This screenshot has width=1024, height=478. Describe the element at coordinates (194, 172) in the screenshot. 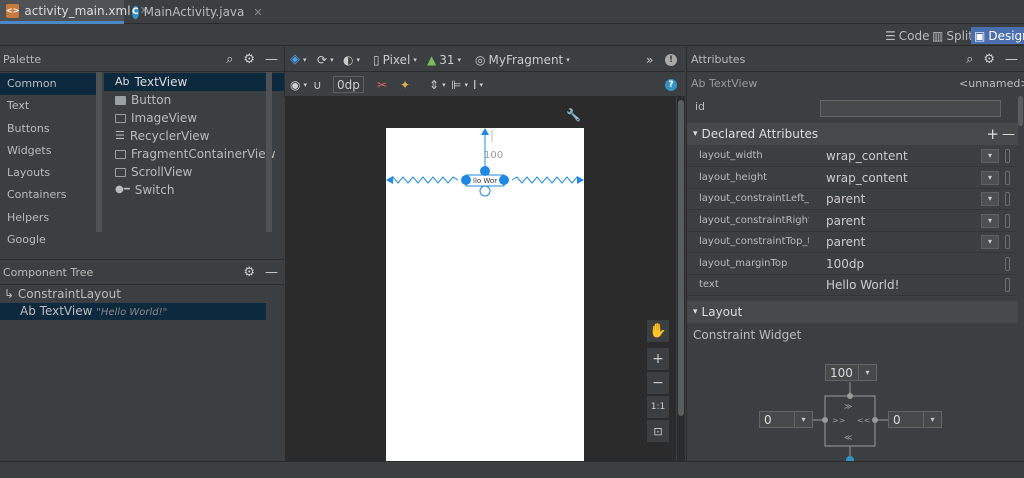

I see `palette-item-scrollview: ScrollView` at that location.